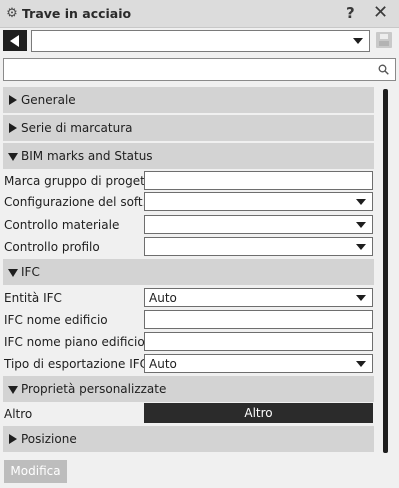  What do you see at coordinates (163, 364) in the screenshot?
I see `tipo-esportazione-value: Auto` at bounding box center [163, 364].